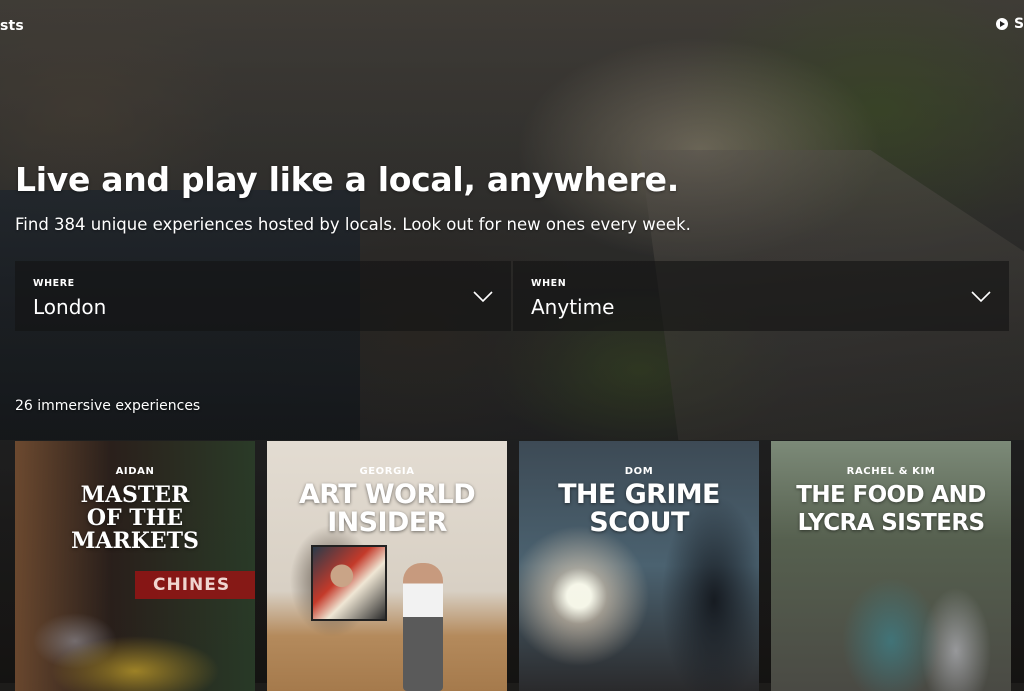 The width and height of the screenshot is (1024, 691). I want to click on nav-link-partial-right-label: S, so click(1019, 24).